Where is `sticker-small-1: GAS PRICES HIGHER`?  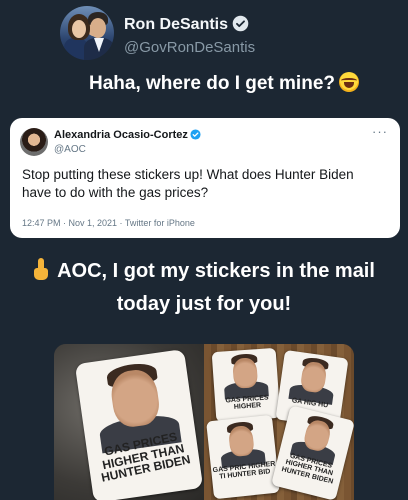
sticker-small-1: GAS PRICES HIGHER is located at coordinates (246, 385).